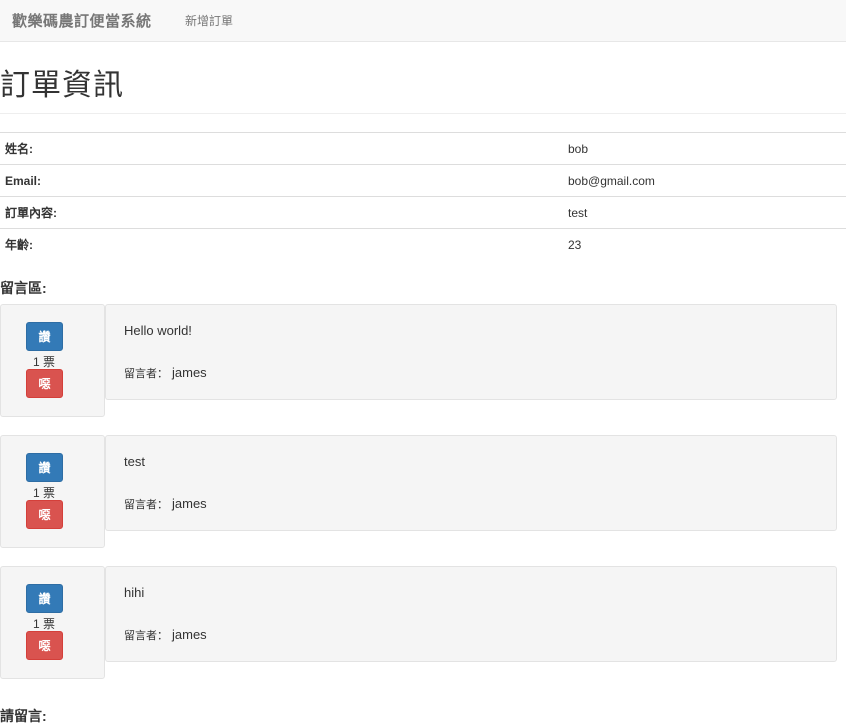  I want to click on comments-heading: 留言區:, so click(23, 288).